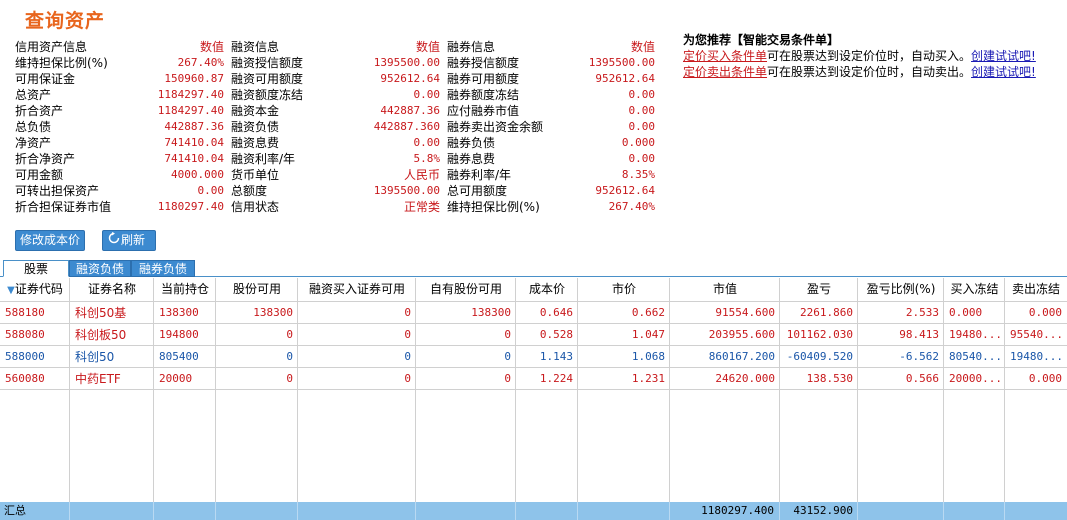  I want to click on info-header-row: 融券信息 数值, so click(551, 47).